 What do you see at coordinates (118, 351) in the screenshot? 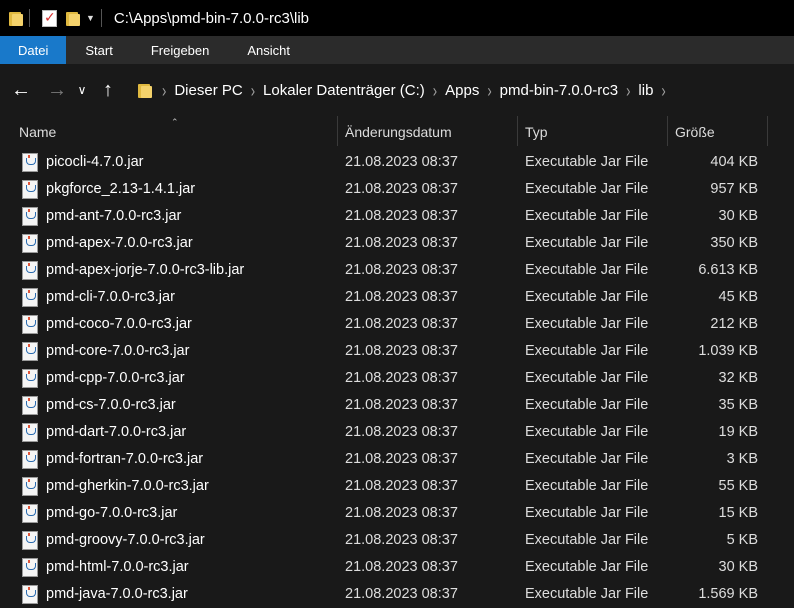
I see `file-name: pmd-core-7.0.0-rc3.jar` at bounding box center [118, 351].